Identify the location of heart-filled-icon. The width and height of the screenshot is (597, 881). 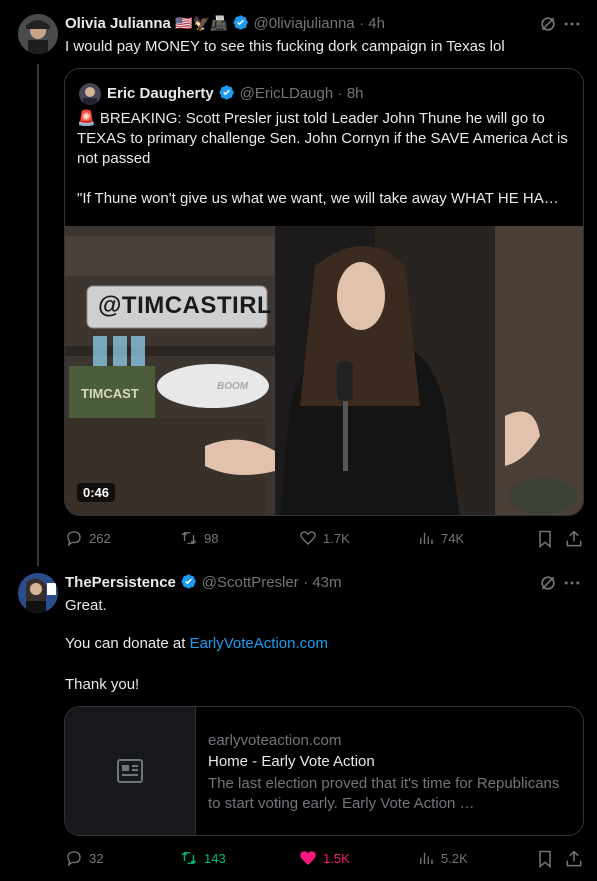
(308, 858).